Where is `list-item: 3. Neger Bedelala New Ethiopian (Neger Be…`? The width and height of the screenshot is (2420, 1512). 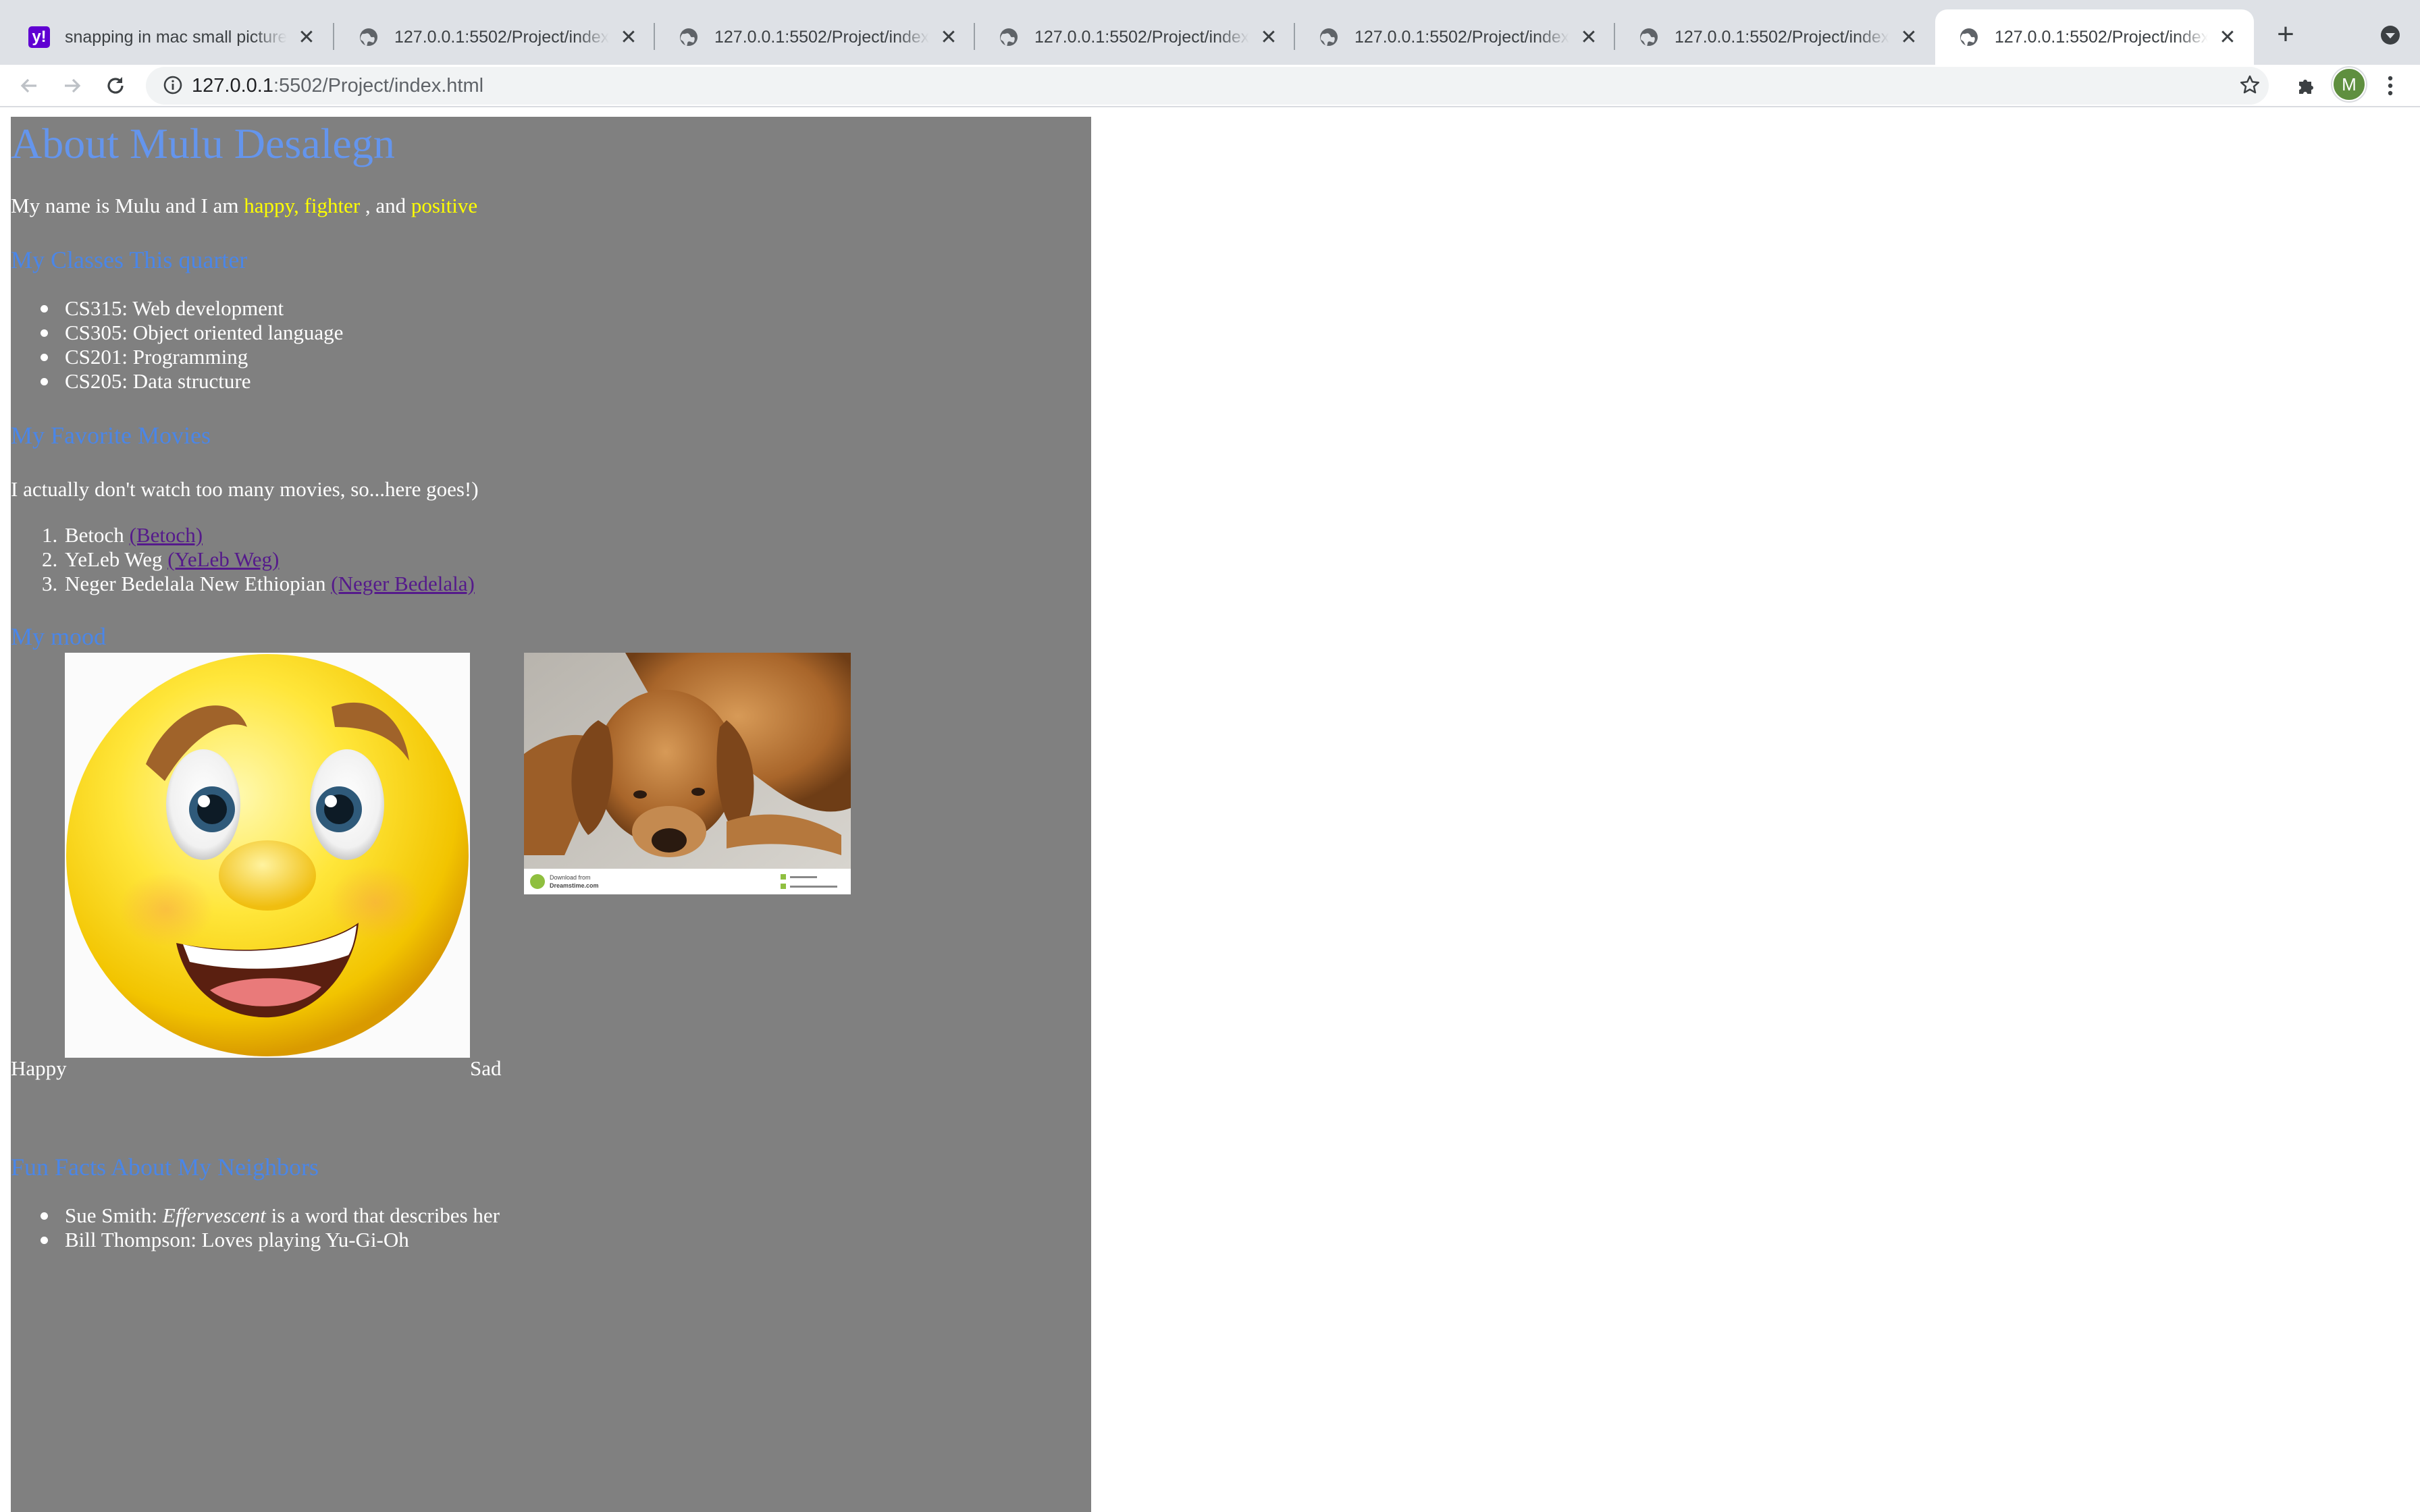
list-item: 3. Neger Bedelala New Ethiopian (Neger Be… is located at coordinates (258, 584).